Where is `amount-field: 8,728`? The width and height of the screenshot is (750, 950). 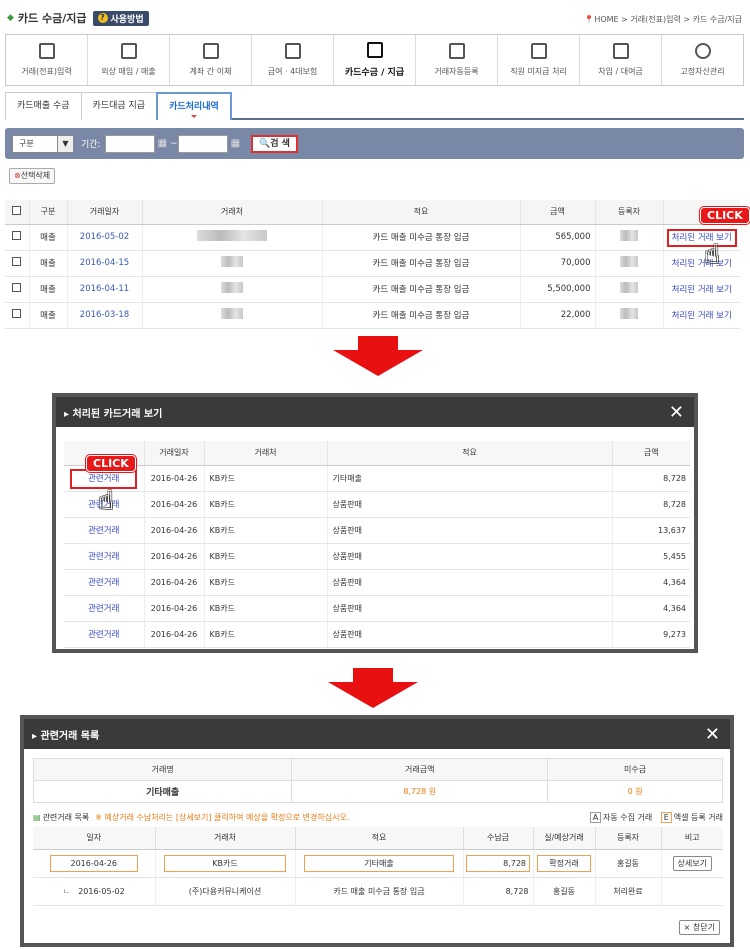
amount-field: 8,728 is located at coordinates (498, 863).